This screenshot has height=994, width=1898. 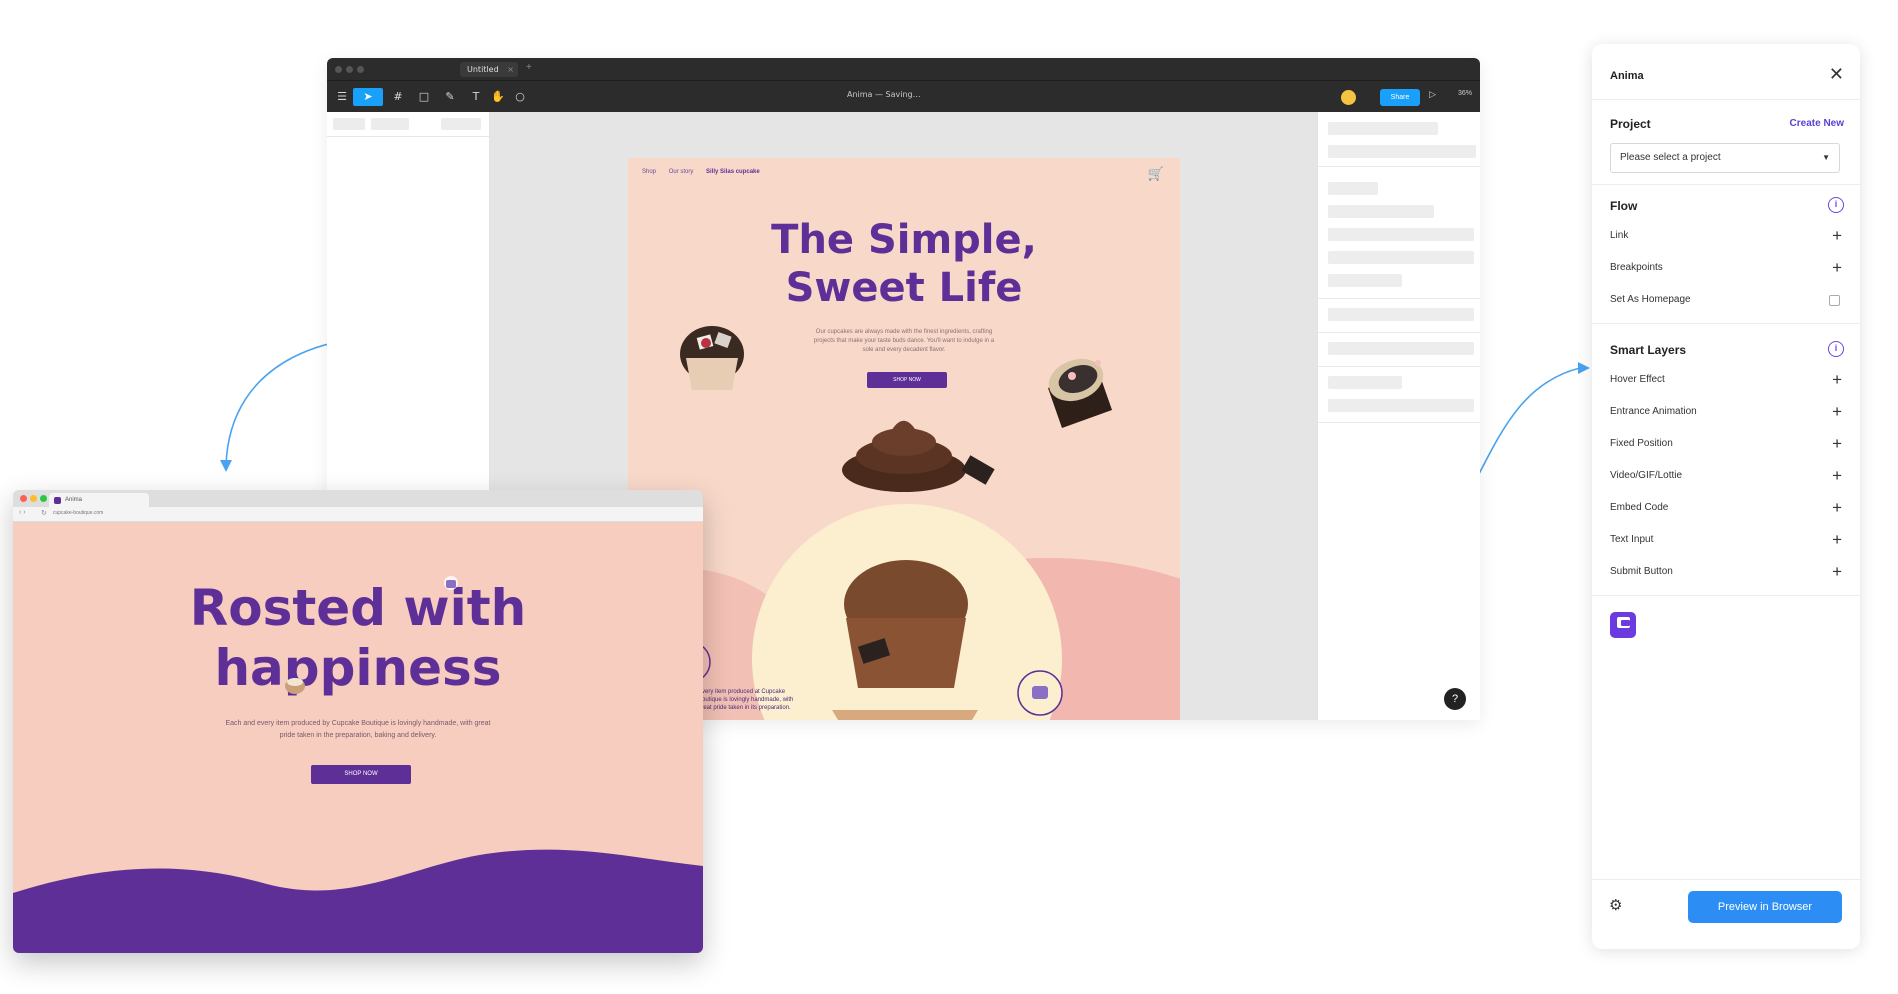 What do you see at coordinates (1040, 692) in the screenshot?
I see `cupcake-badge-icon` at bounding box center [1040, 692].